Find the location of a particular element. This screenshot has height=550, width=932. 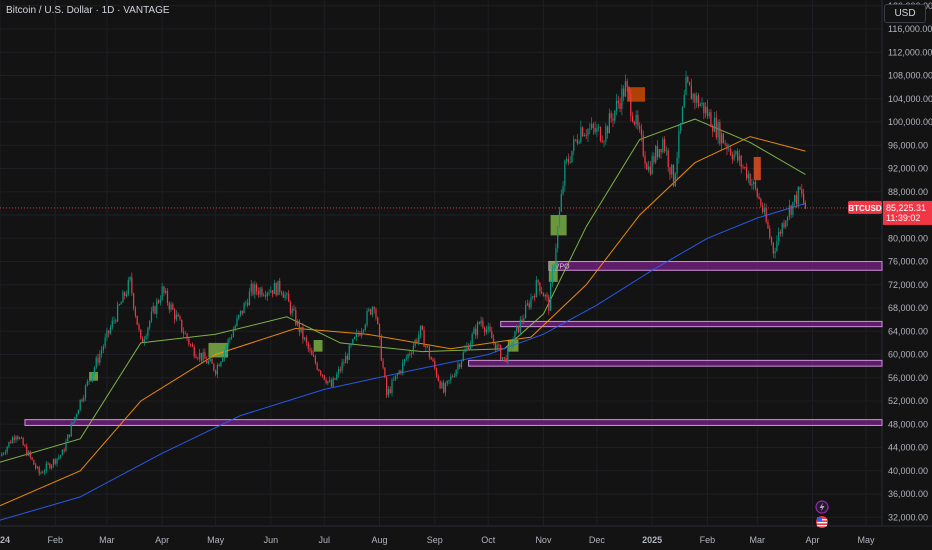

y-tick-label: 36,000.00 is located at coordinates (908, 494).